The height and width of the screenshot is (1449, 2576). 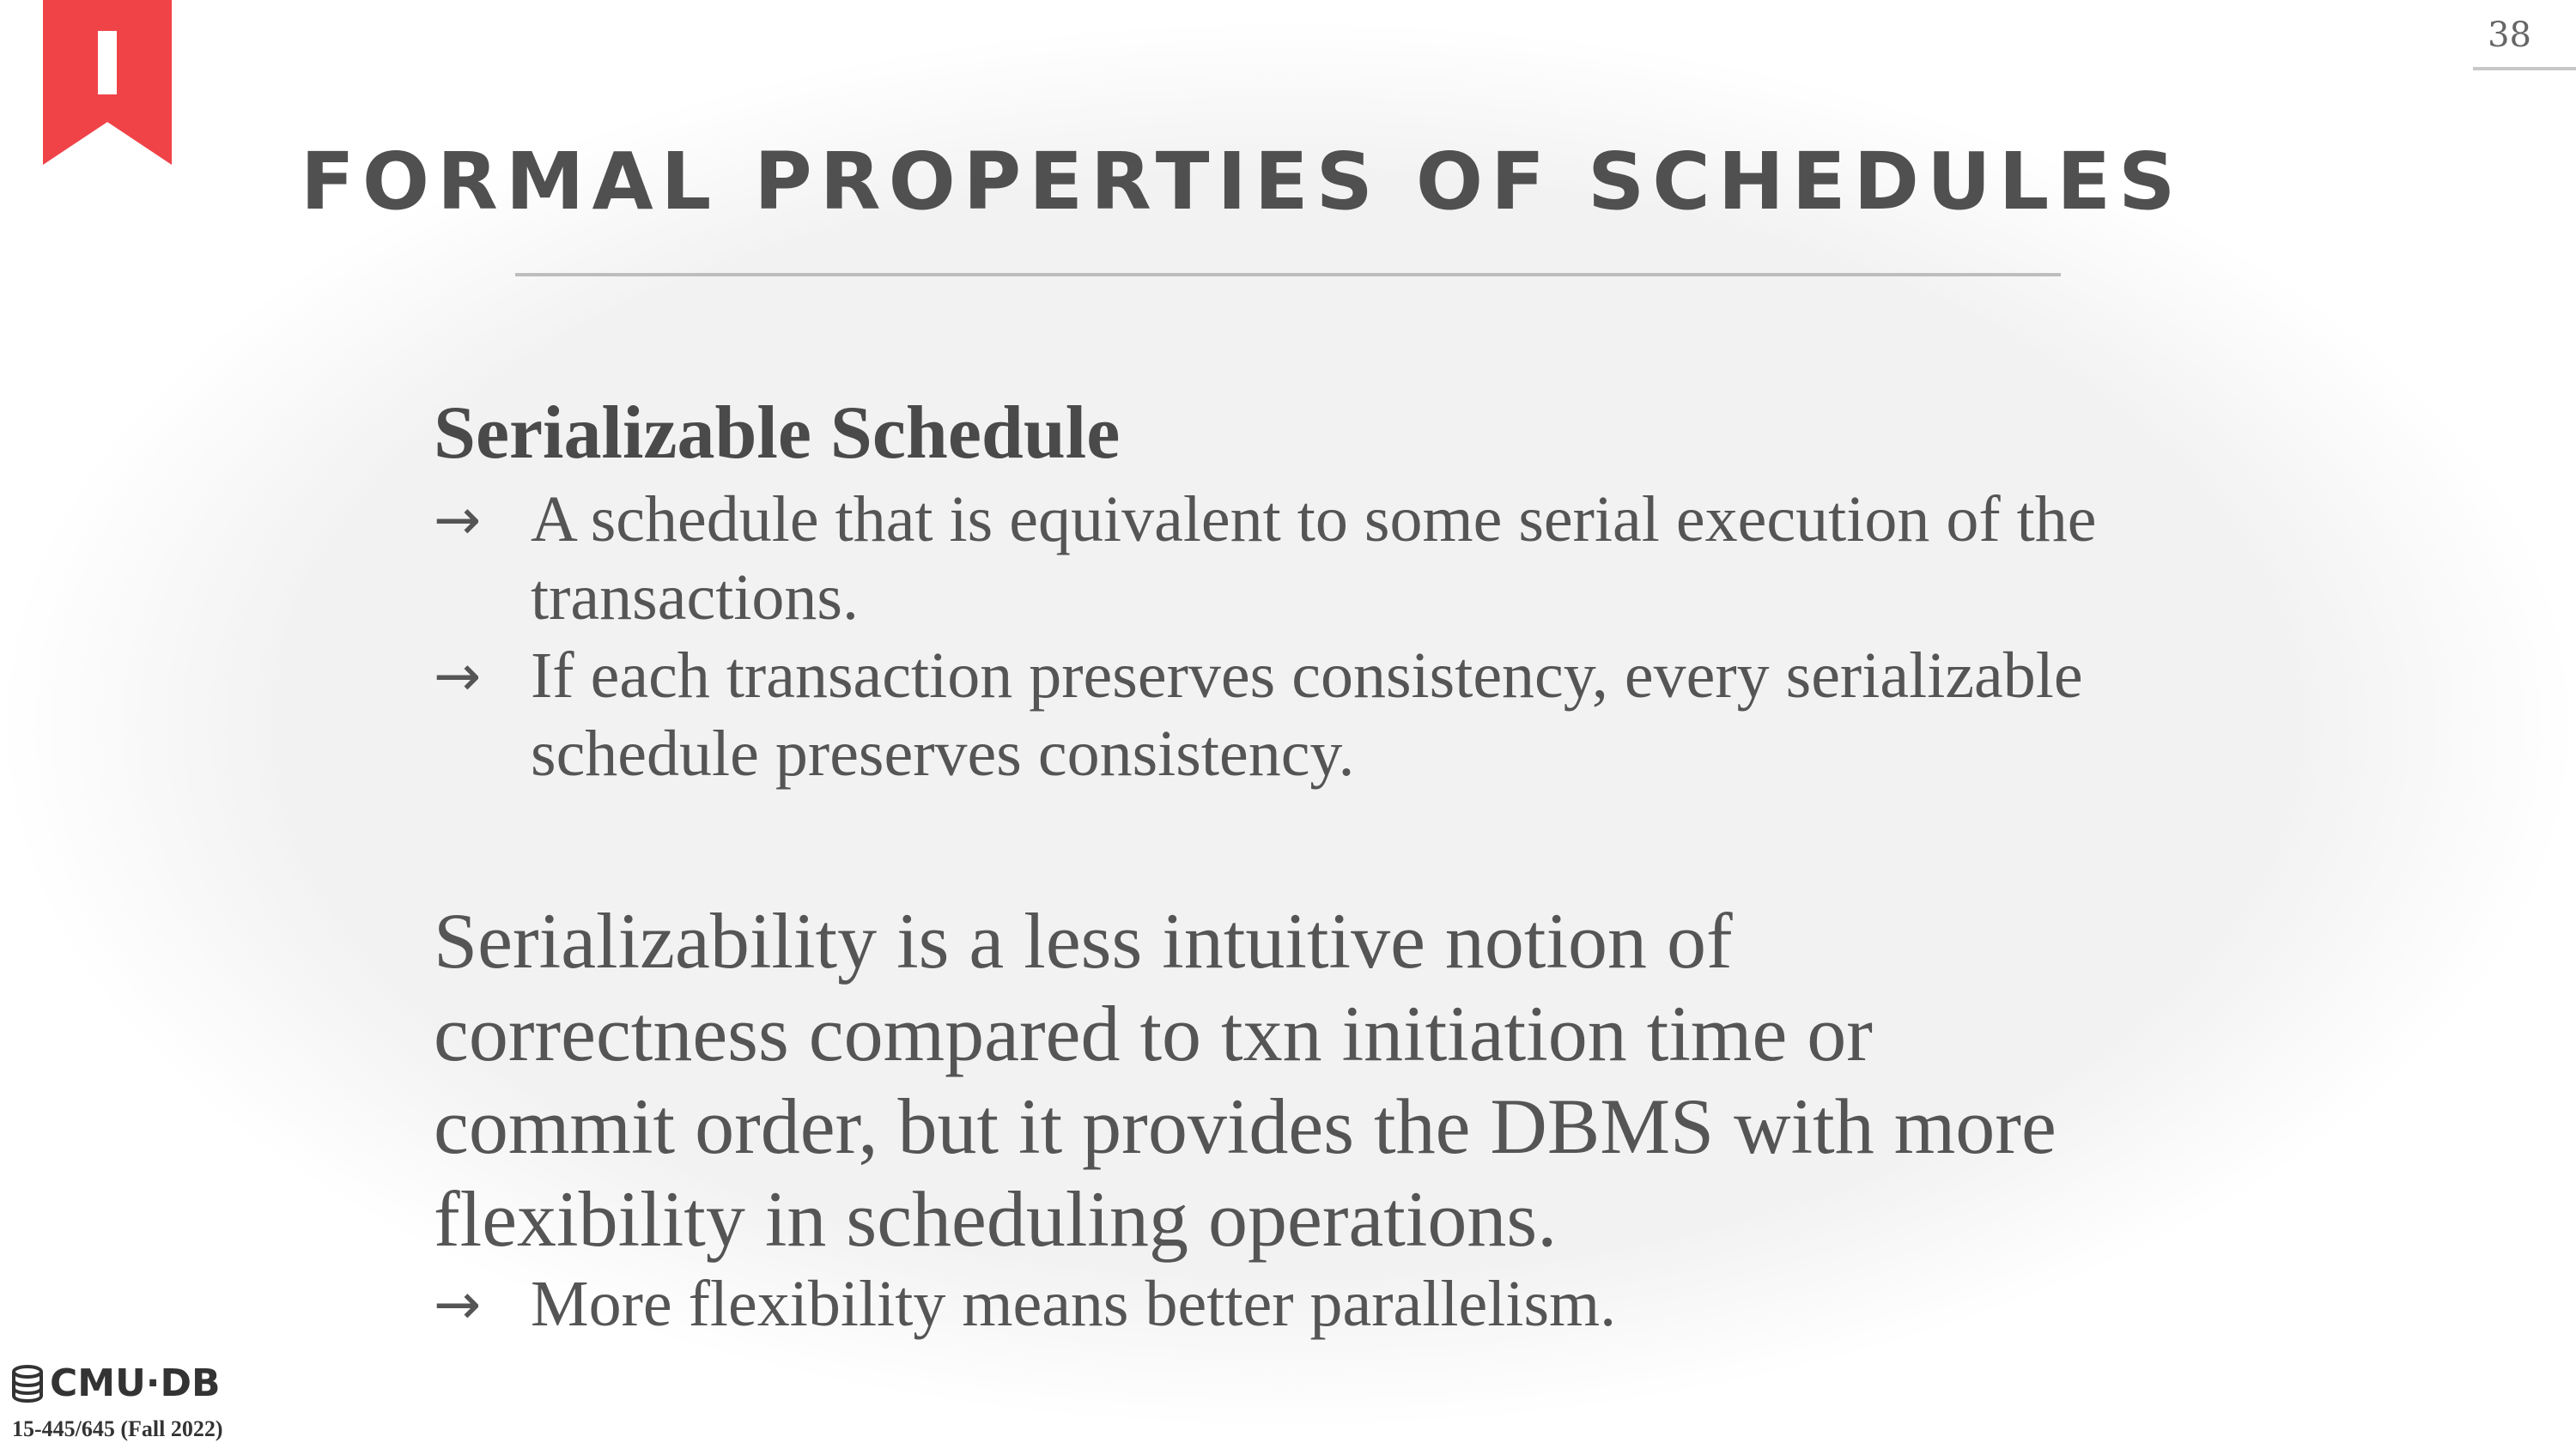 What do you see at coordinates (777, 433) in the screenshot?
I see `section-heading: Serializable Schedule` at bounding box center [777, 433].